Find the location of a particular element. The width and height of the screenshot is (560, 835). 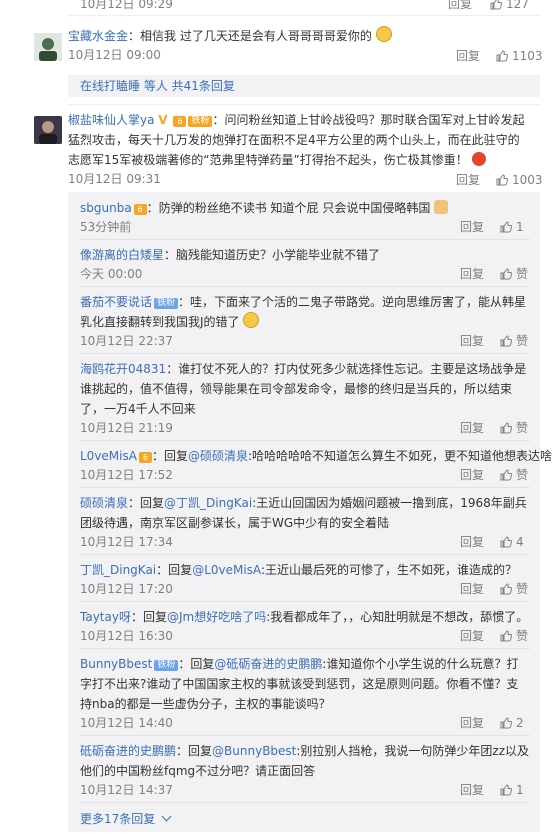

reply-time: 10月12日 14:37 is located at coordinates (126, 790).